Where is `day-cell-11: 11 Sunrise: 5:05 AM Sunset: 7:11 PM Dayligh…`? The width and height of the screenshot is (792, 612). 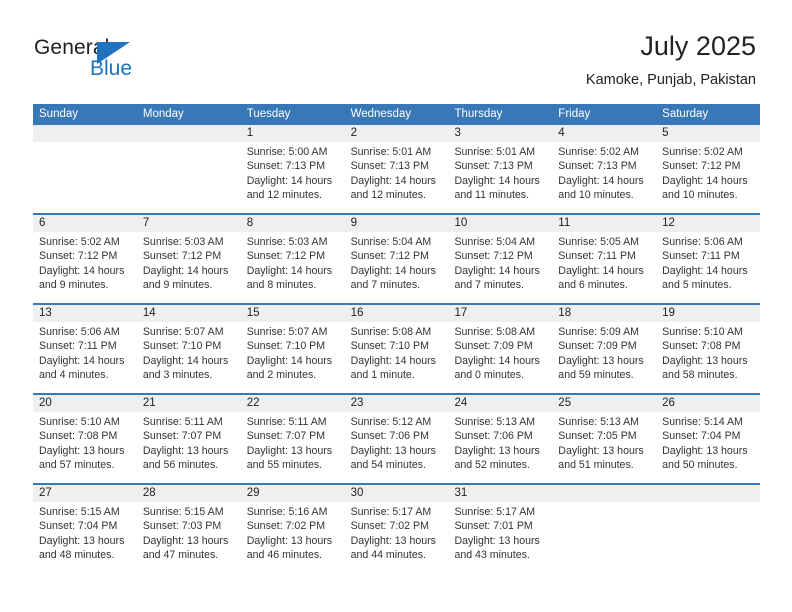
day-cell-11: 11 Sunrise: 5:05 AM Sunset: 7:11 PM Dayligh… is located at coordinates (604, 259).